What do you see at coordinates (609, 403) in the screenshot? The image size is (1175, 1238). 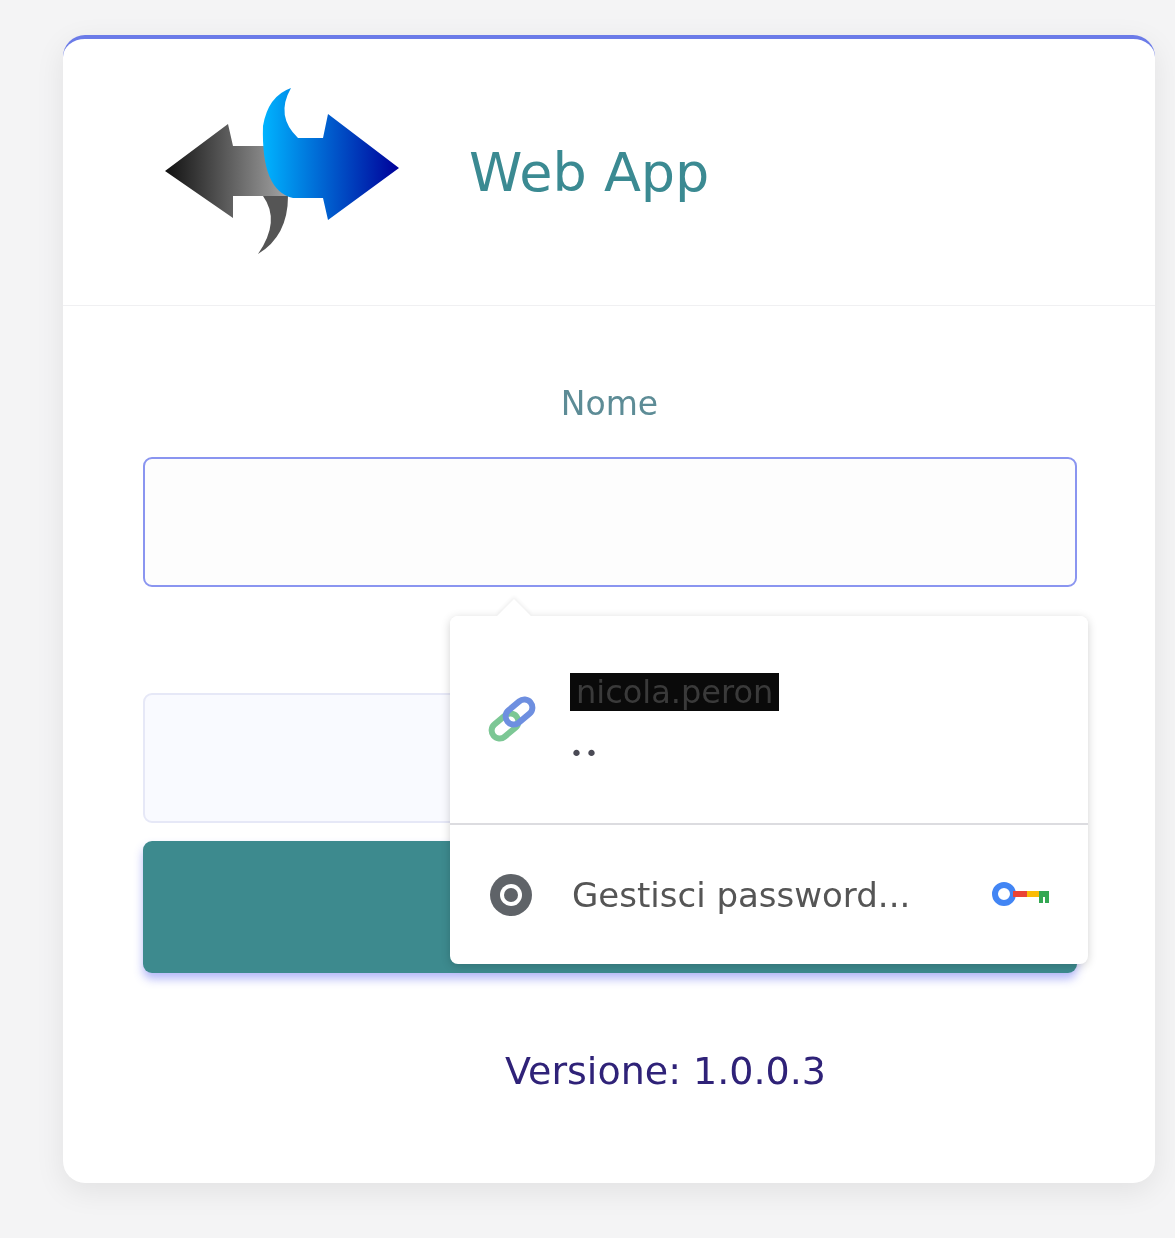 I see `field-label: Nome` at bounding box center [609, 403].